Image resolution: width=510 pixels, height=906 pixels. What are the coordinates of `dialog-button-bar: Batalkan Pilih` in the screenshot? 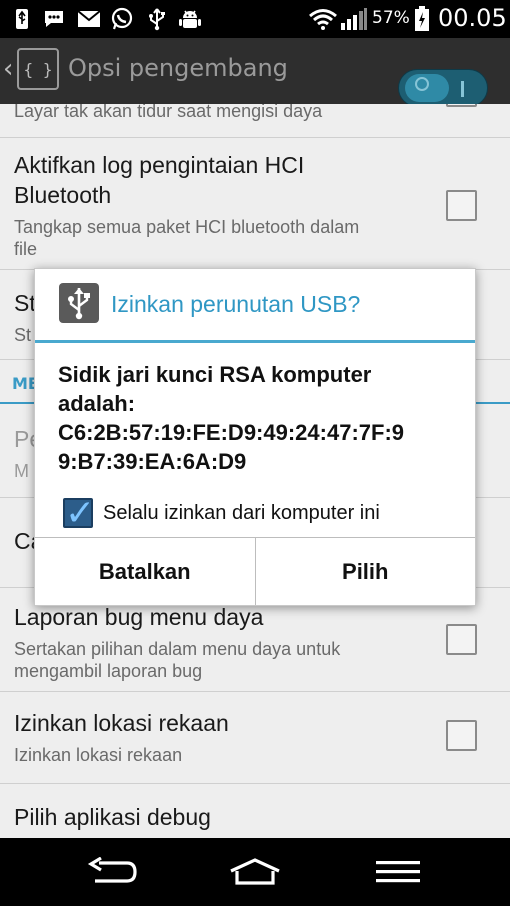 It's located at (255, 571).